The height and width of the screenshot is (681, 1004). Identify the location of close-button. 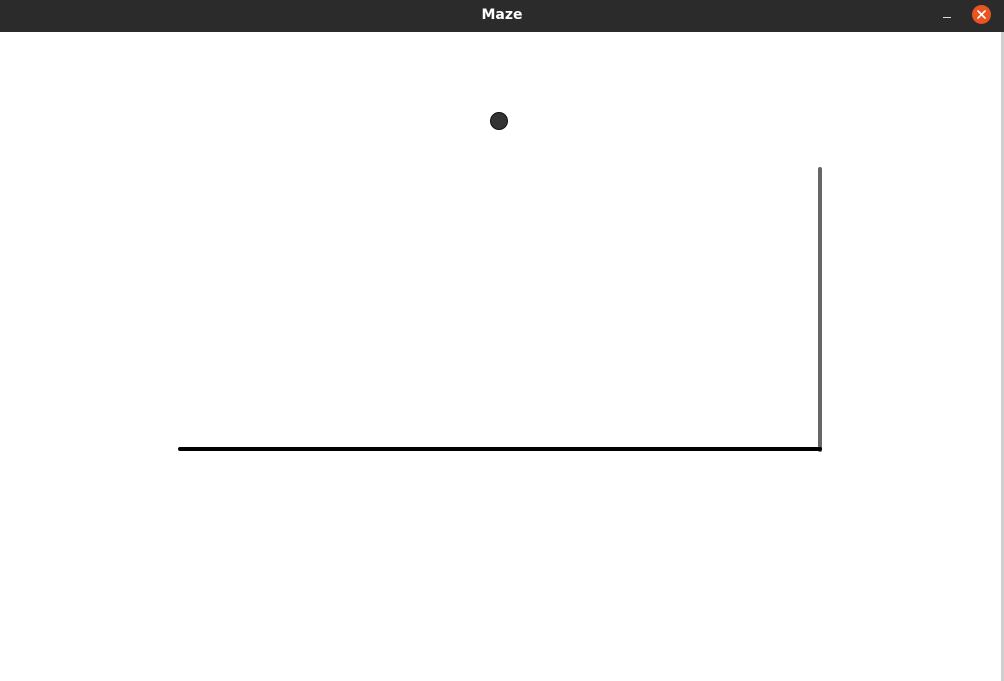
(981, 14).